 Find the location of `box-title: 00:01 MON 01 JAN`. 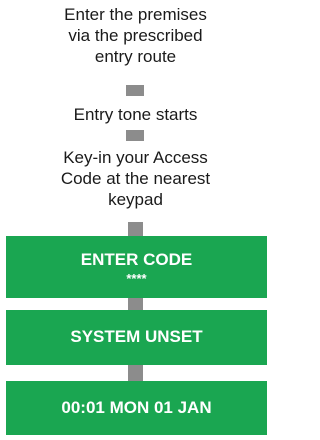

box-title: 00:01 MON 01 JAN is located at coordinates (136, 407).